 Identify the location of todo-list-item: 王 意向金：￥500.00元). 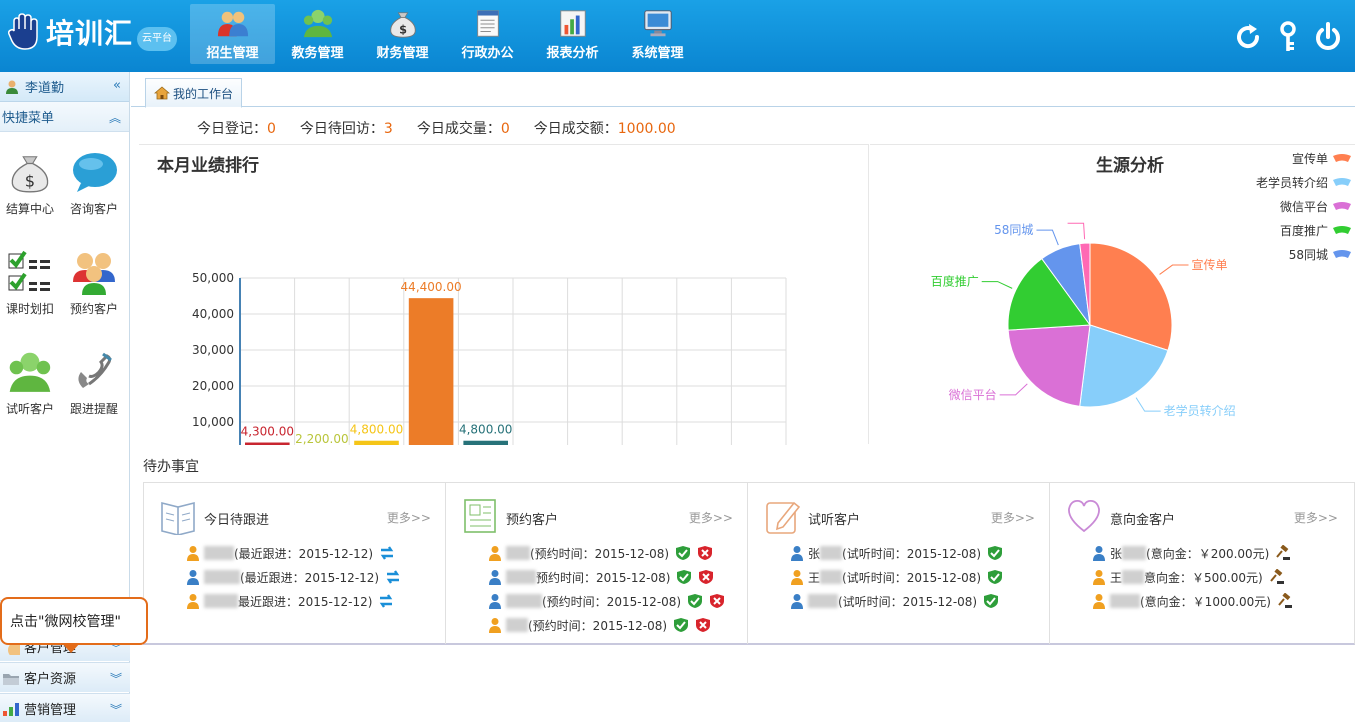
(1192, 577).